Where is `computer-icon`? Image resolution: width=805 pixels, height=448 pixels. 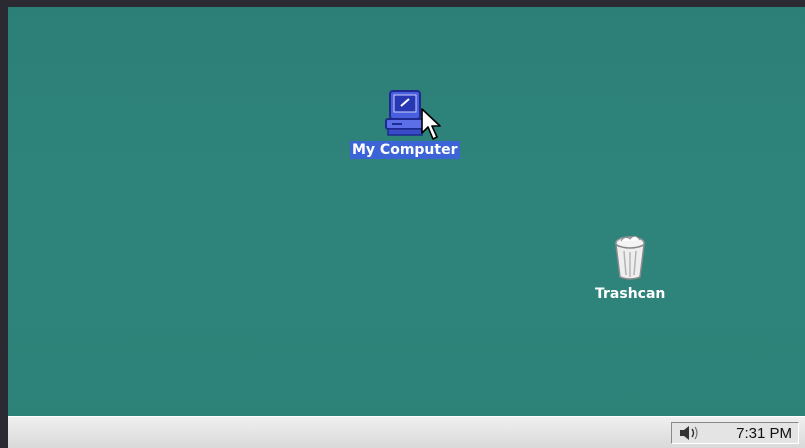 computer-icon is located at coordinates (404, 113).